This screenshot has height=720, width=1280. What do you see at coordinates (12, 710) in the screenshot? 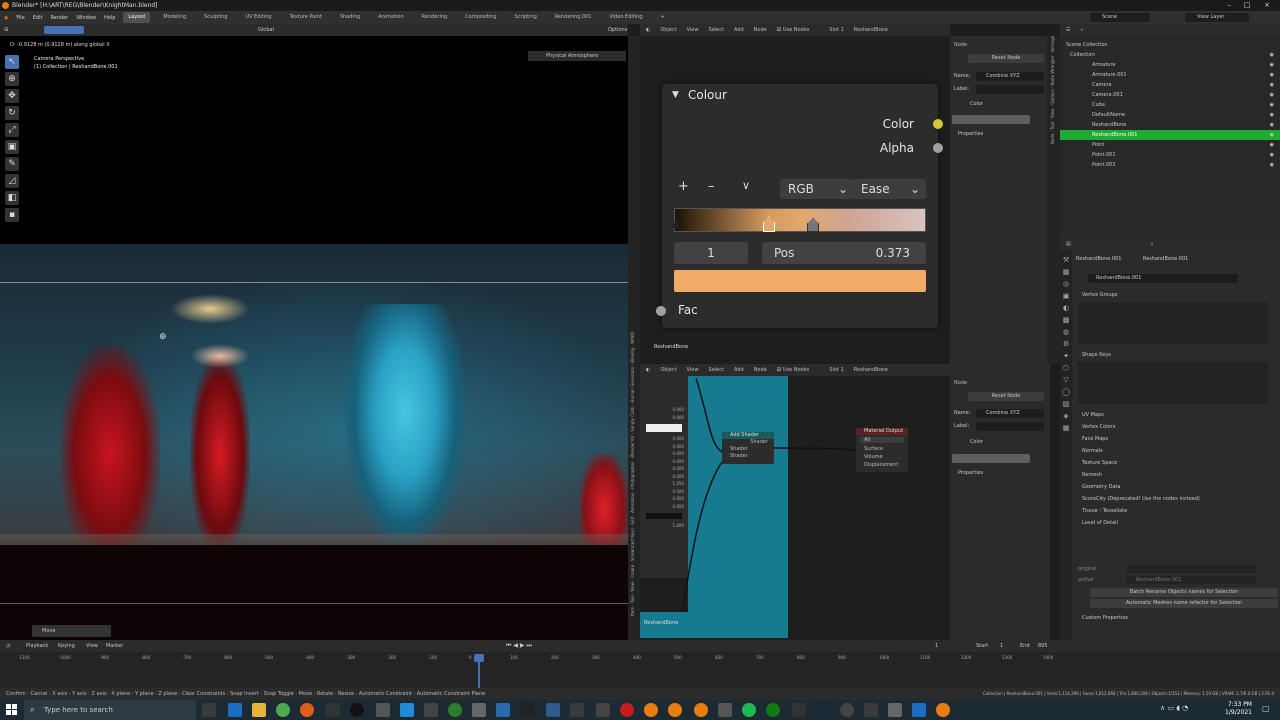
I see `windows-start-icon` at bounding box center [12, 710].